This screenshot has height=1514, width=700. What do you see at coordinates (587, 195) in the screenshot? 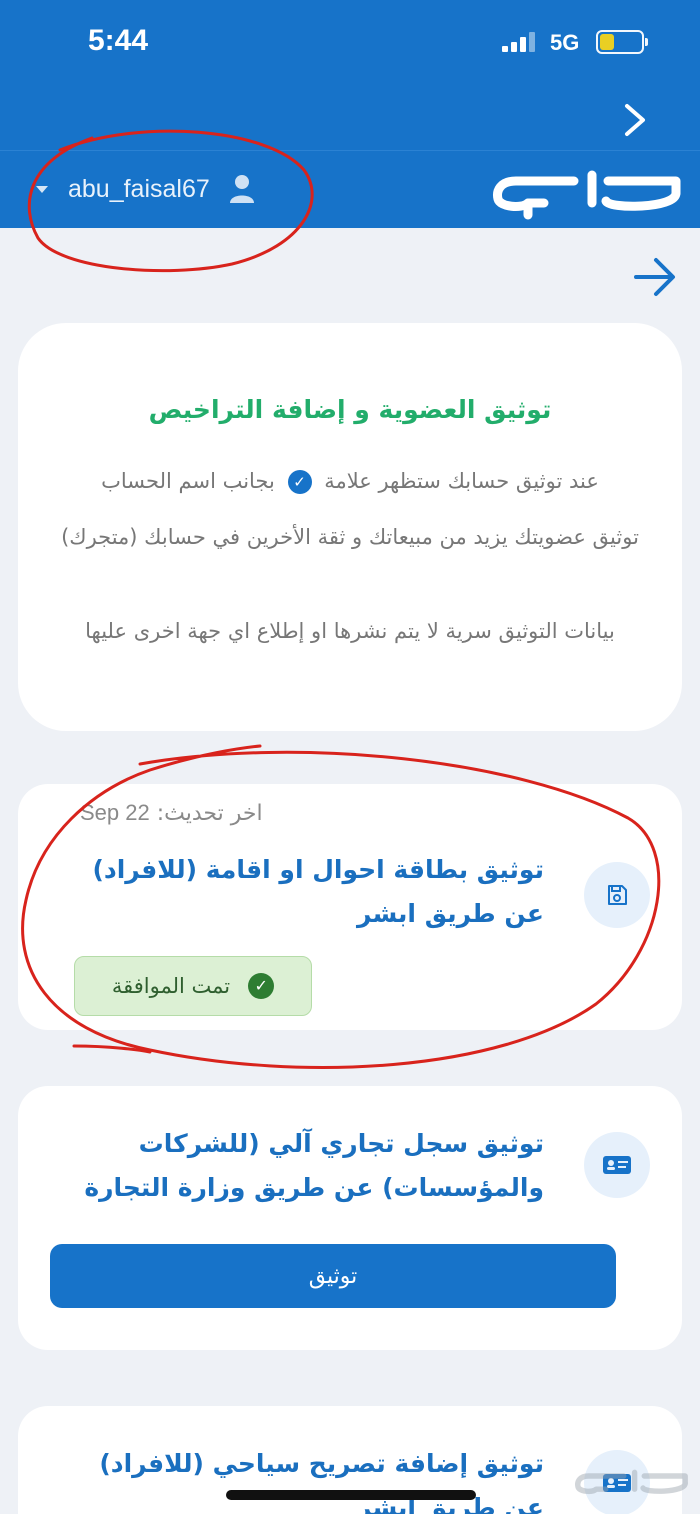
I see `haraj-logo` at bounding box center [587, 195].